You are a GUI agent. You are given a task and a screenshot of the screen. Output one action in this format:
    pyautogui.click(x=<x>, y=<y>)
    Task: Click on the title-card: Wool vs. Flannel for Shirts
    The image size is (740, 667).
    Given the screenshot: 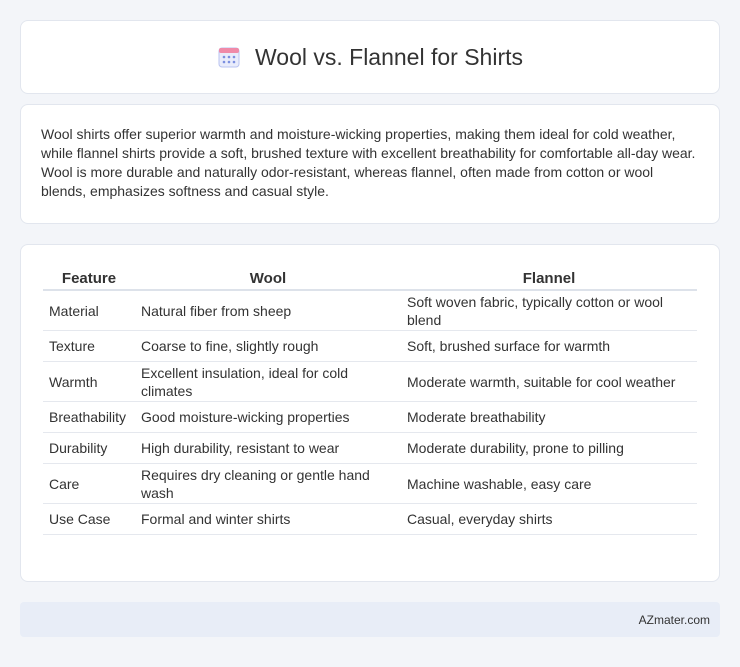 What is the action you would take?
    pyautogui.click(x=370, y=57)
    